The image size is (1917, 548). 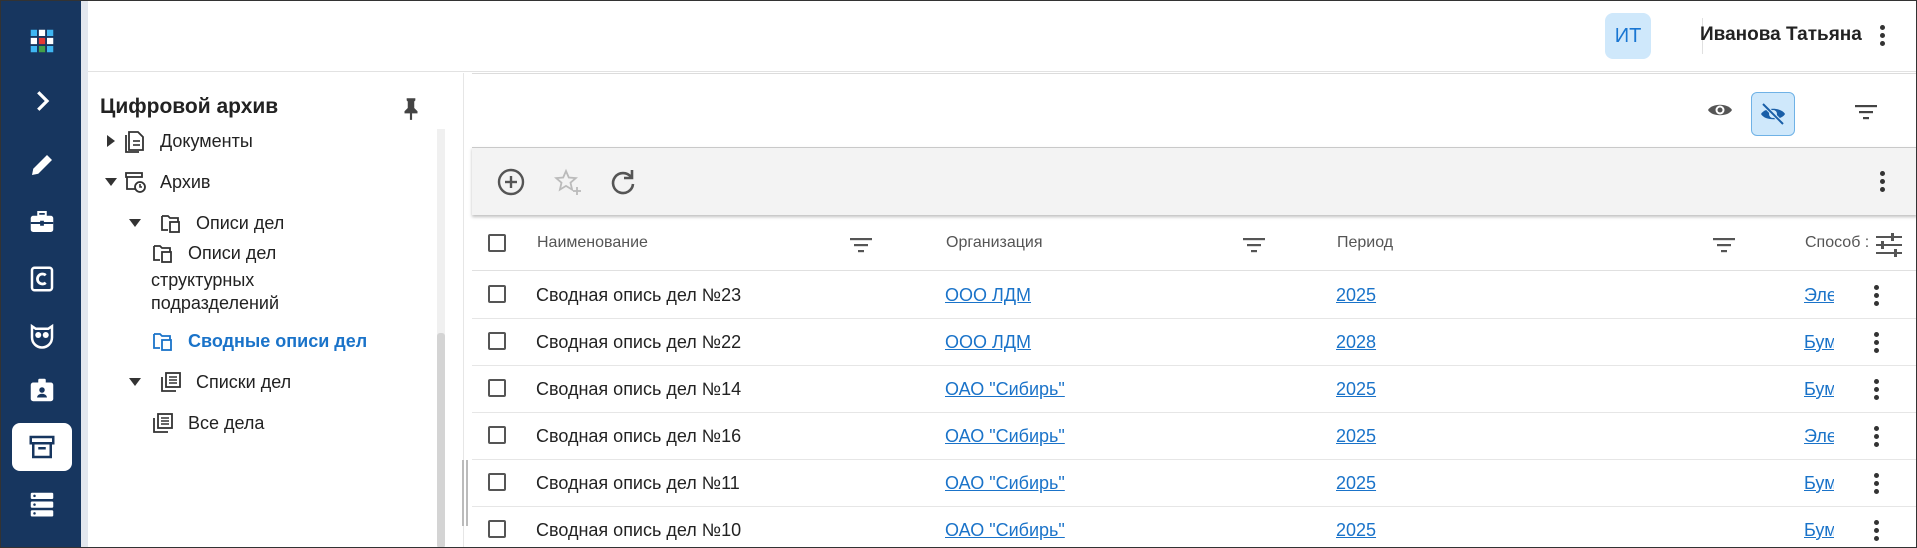 I want to click on toolbar-more-icon, so click(x=1882, y=182).